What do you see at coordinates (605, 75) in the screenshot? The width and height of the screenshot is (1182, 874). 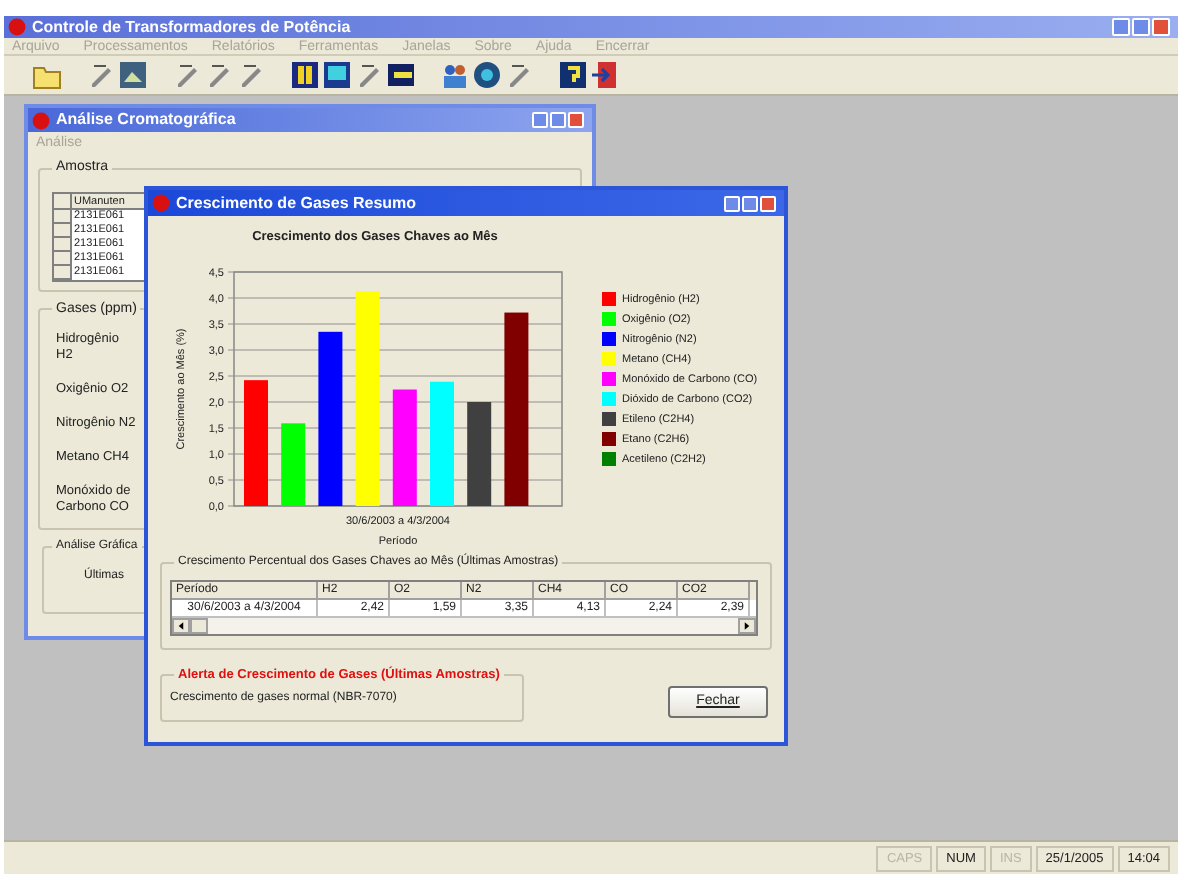 I see `exit-icon` at bounding box center [605, 75].